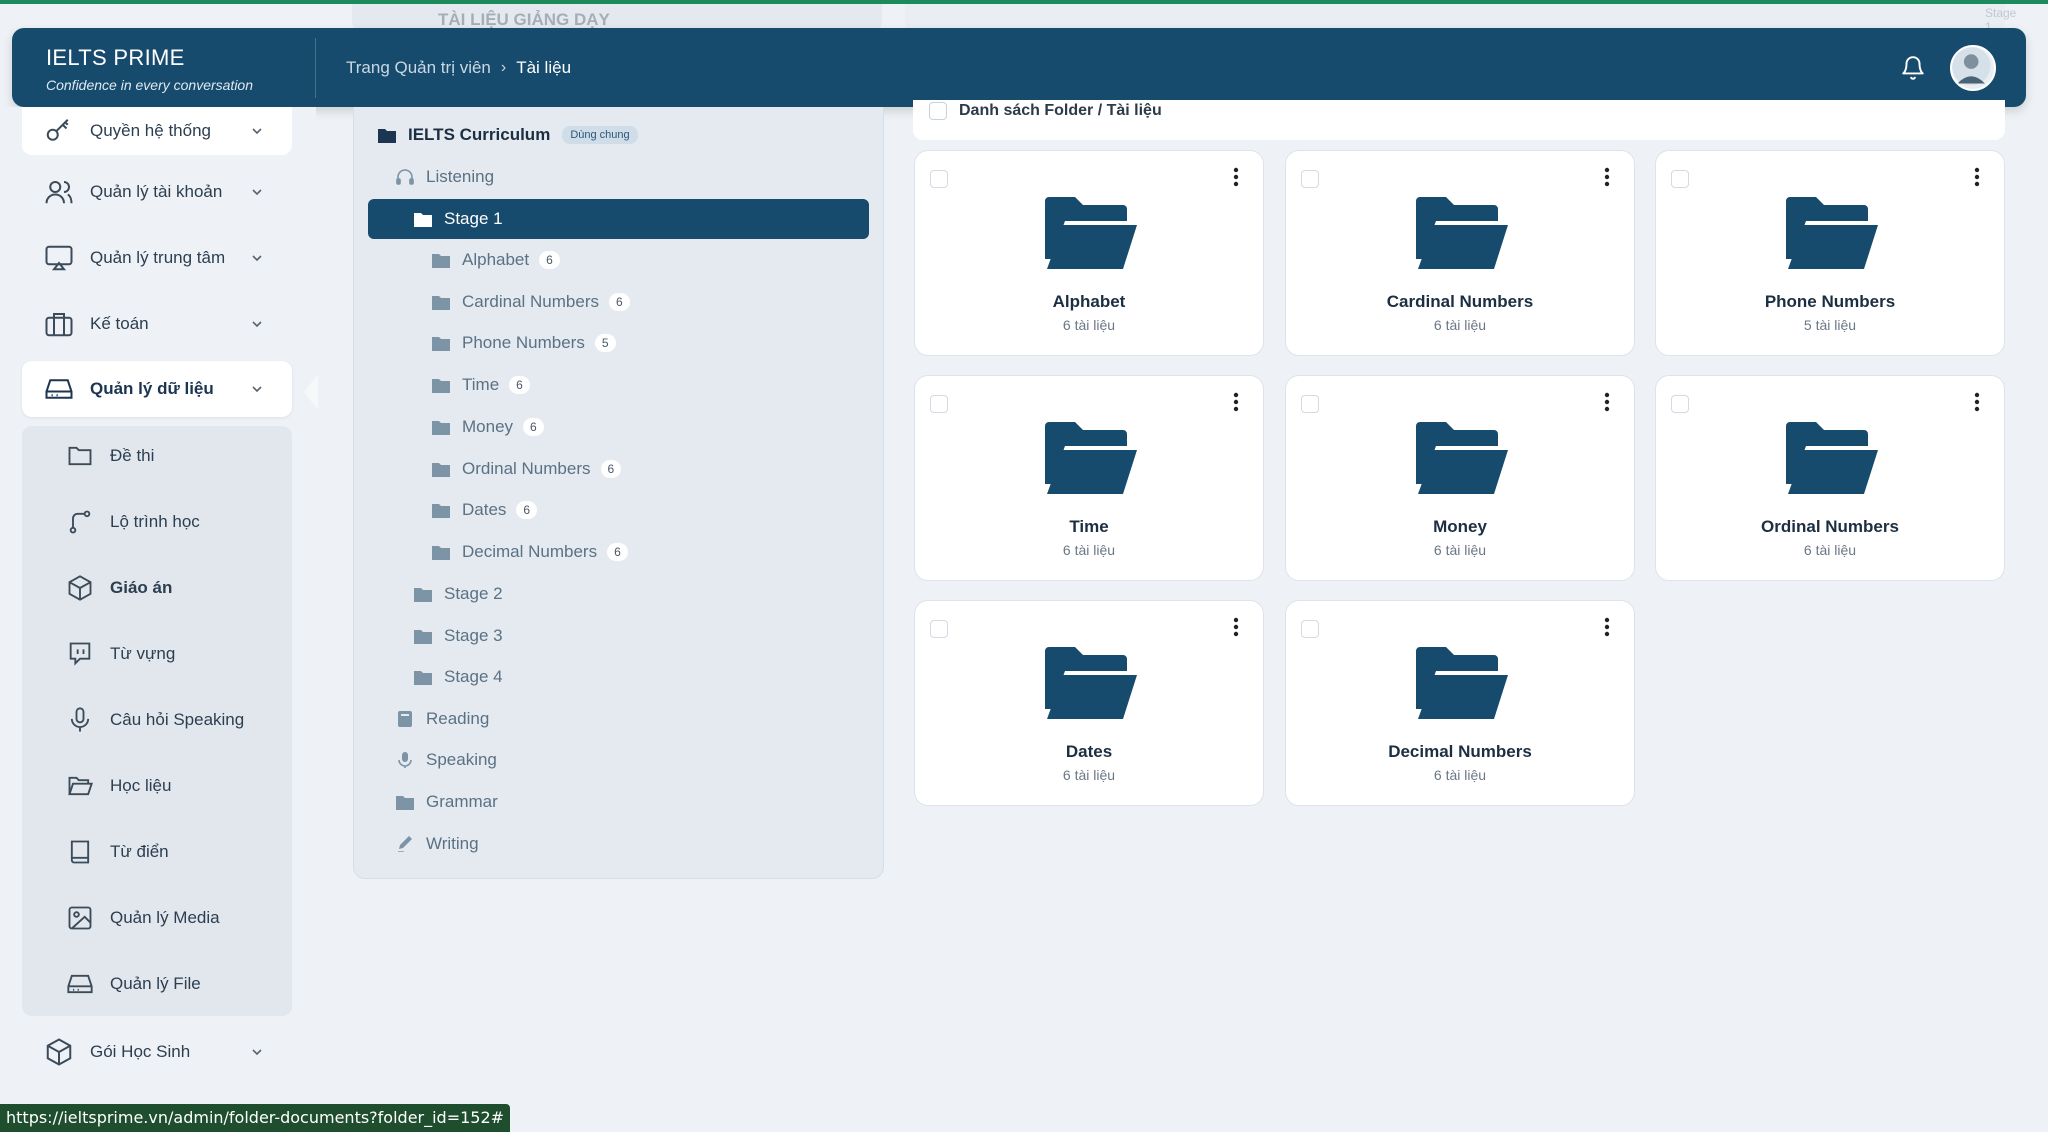 The width and height of the screenshot is (2048, 1132). I want to click on tree-item-label: Writing, so click(452, 843).